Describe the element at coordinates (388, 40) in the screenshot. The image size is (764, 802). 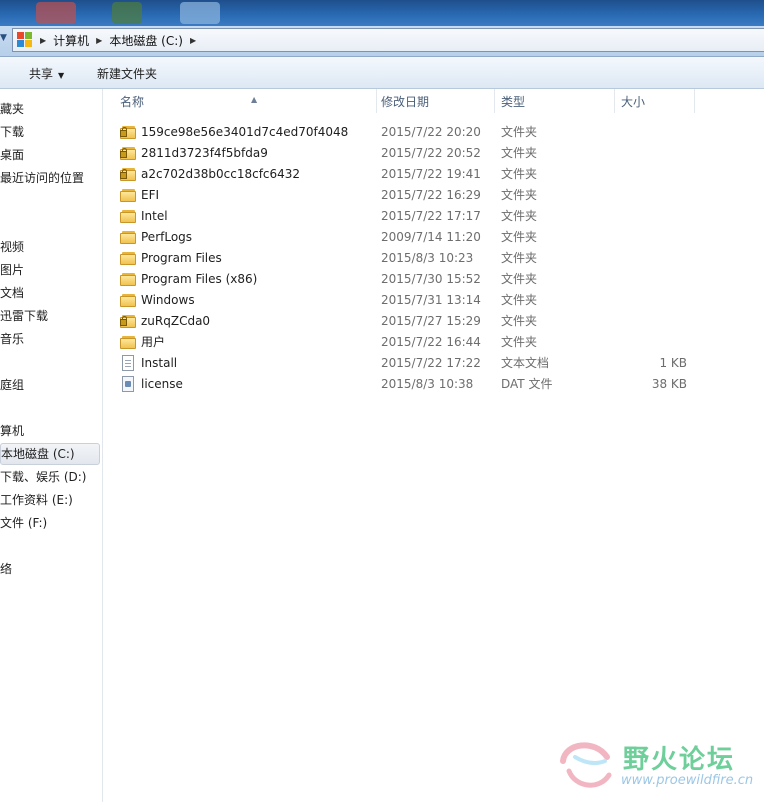
I see `address-bar: ▶ 计算机 ▶ 本地磁盘 (C:) ▶` at that location.